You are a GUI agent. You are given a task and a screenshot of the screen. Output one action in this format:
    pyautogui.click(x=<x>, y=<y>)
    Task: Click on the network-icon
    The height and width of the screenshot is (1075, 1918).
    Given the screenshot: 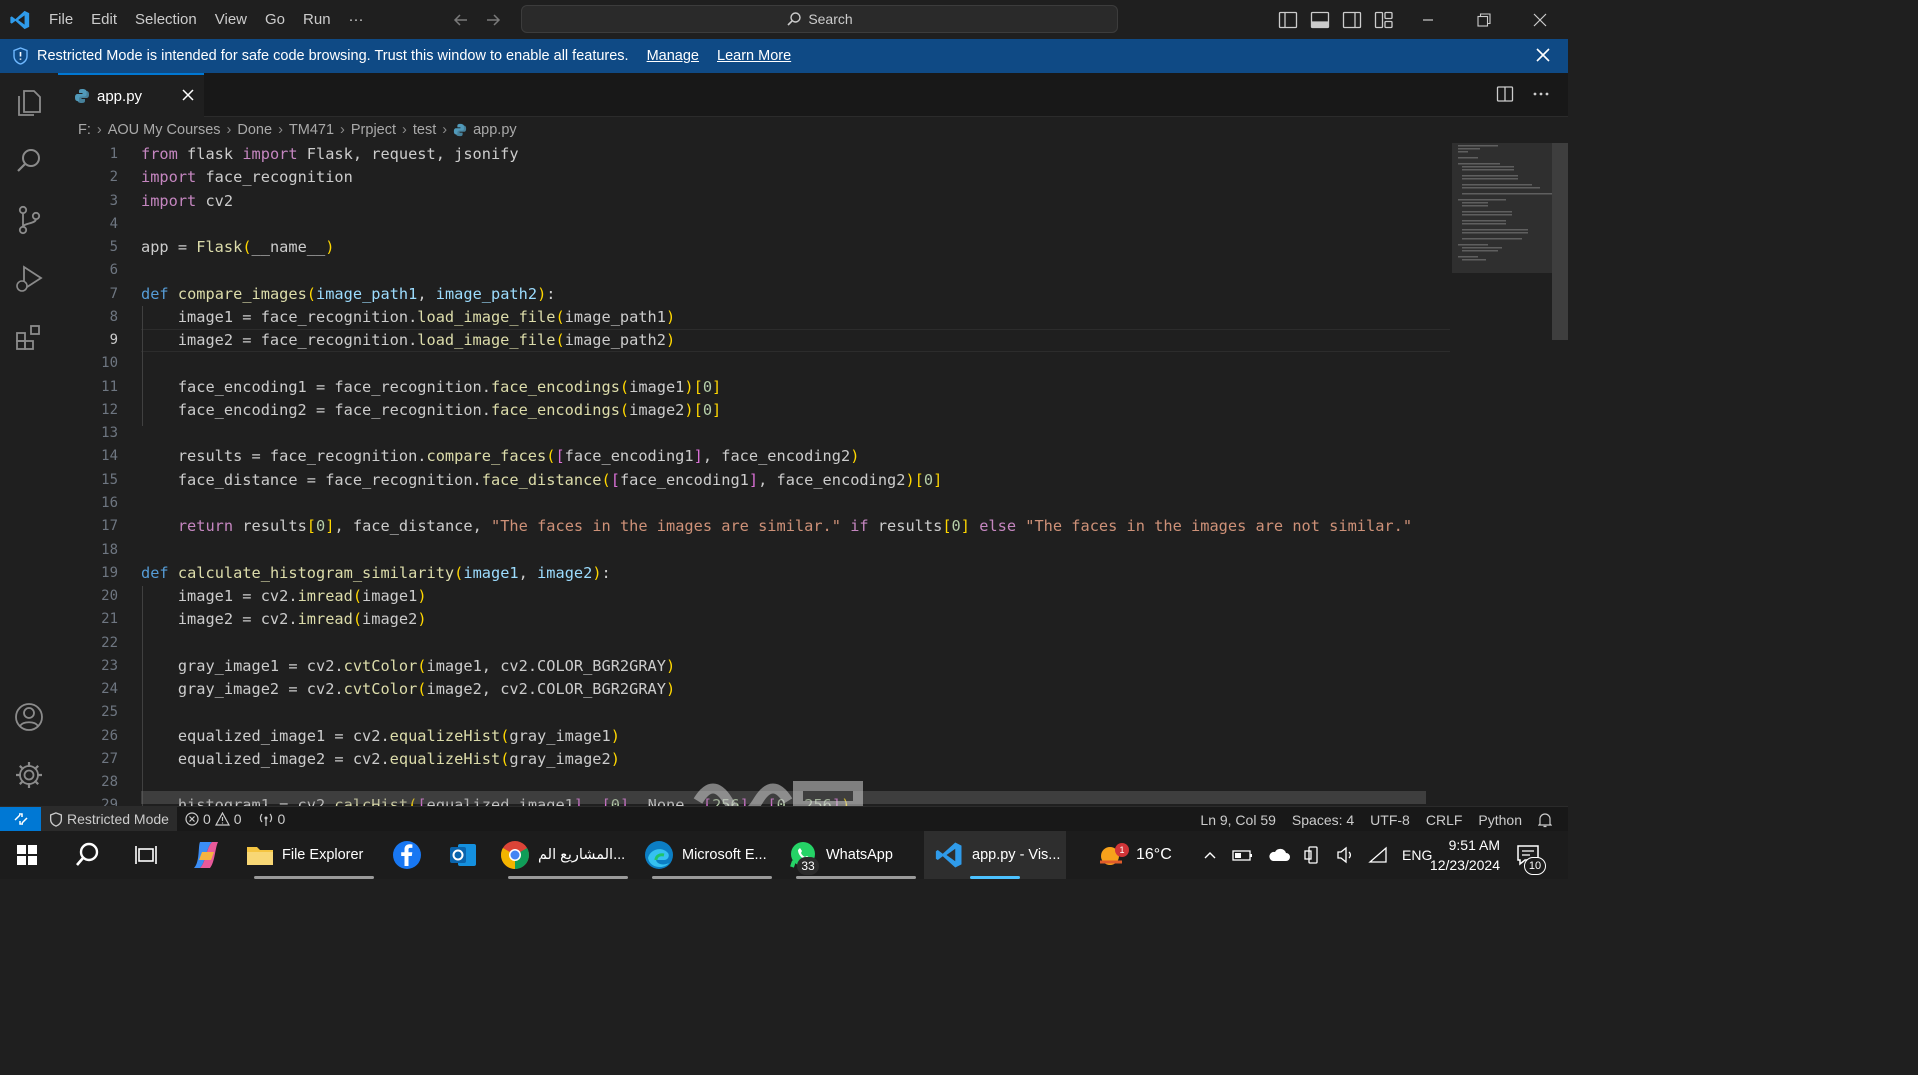 What is the action you would take?
    pyautogui.click(x=1378, y=855)
    